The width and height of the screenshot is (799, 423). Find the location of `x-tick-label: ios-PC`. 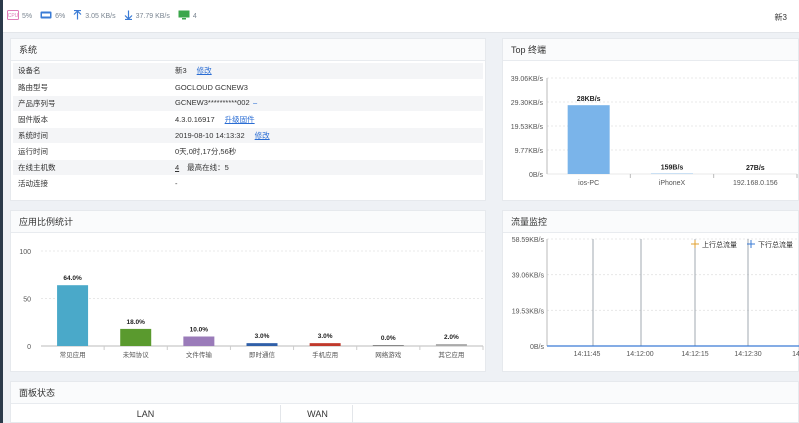

x-tick-label: ios-PC is located at coordinates (588, 183).